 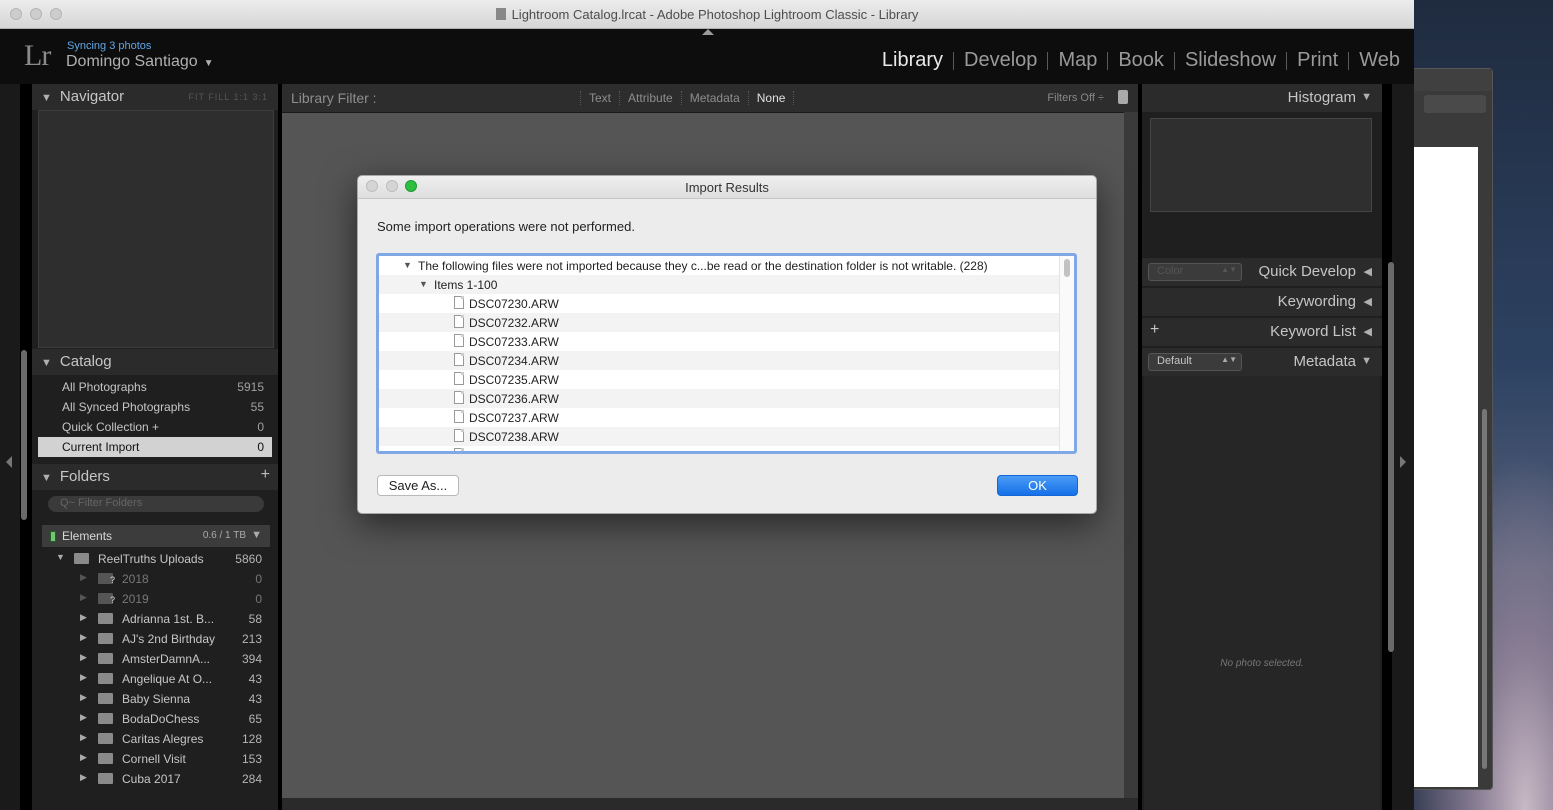 What do you see at coordinates (1262, 332) in the screenshot?
I see `keyword-list-header: + Keyword List ◀` at bounding box center [1262, 332].